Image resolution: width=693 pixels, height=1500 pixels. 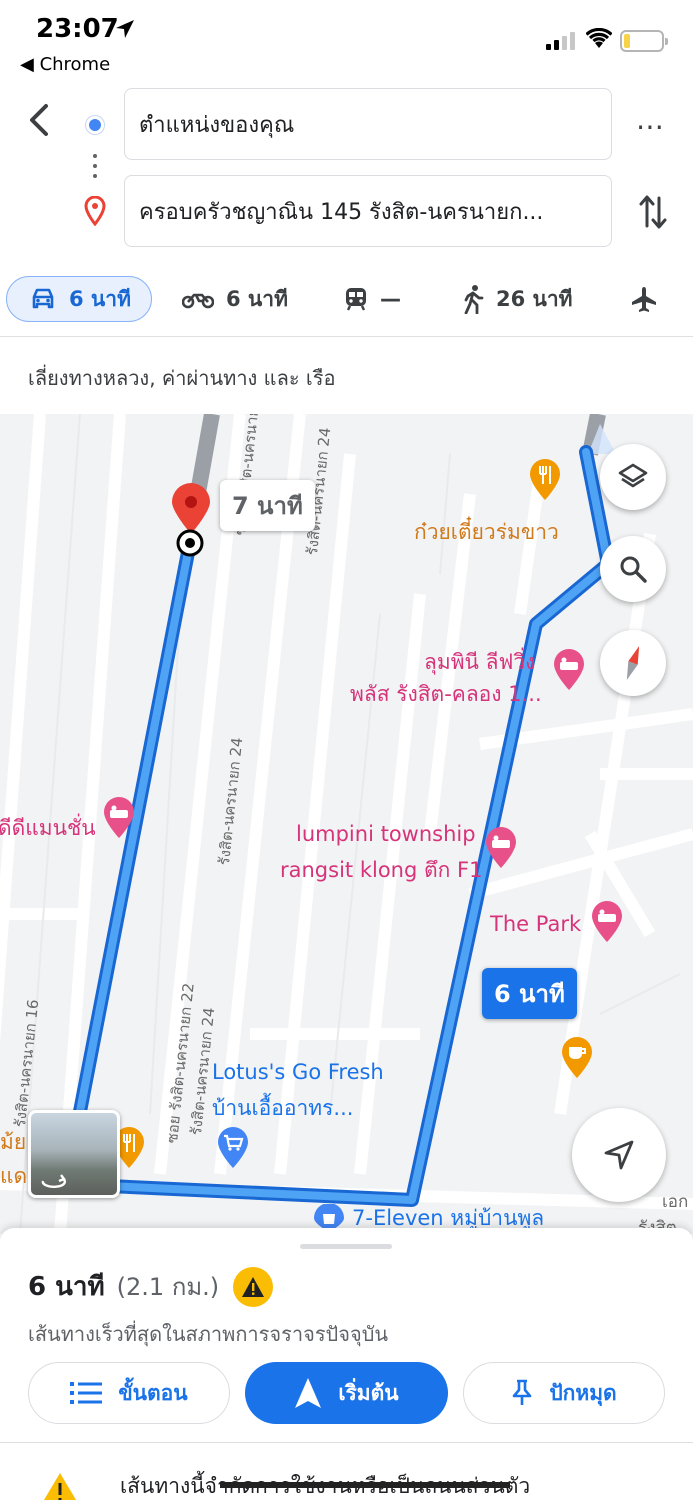 What do you see at coordinates (100, 298) in the screenshot?
I see `driving-time: 6 นาที` at bounding box center [100, 298].